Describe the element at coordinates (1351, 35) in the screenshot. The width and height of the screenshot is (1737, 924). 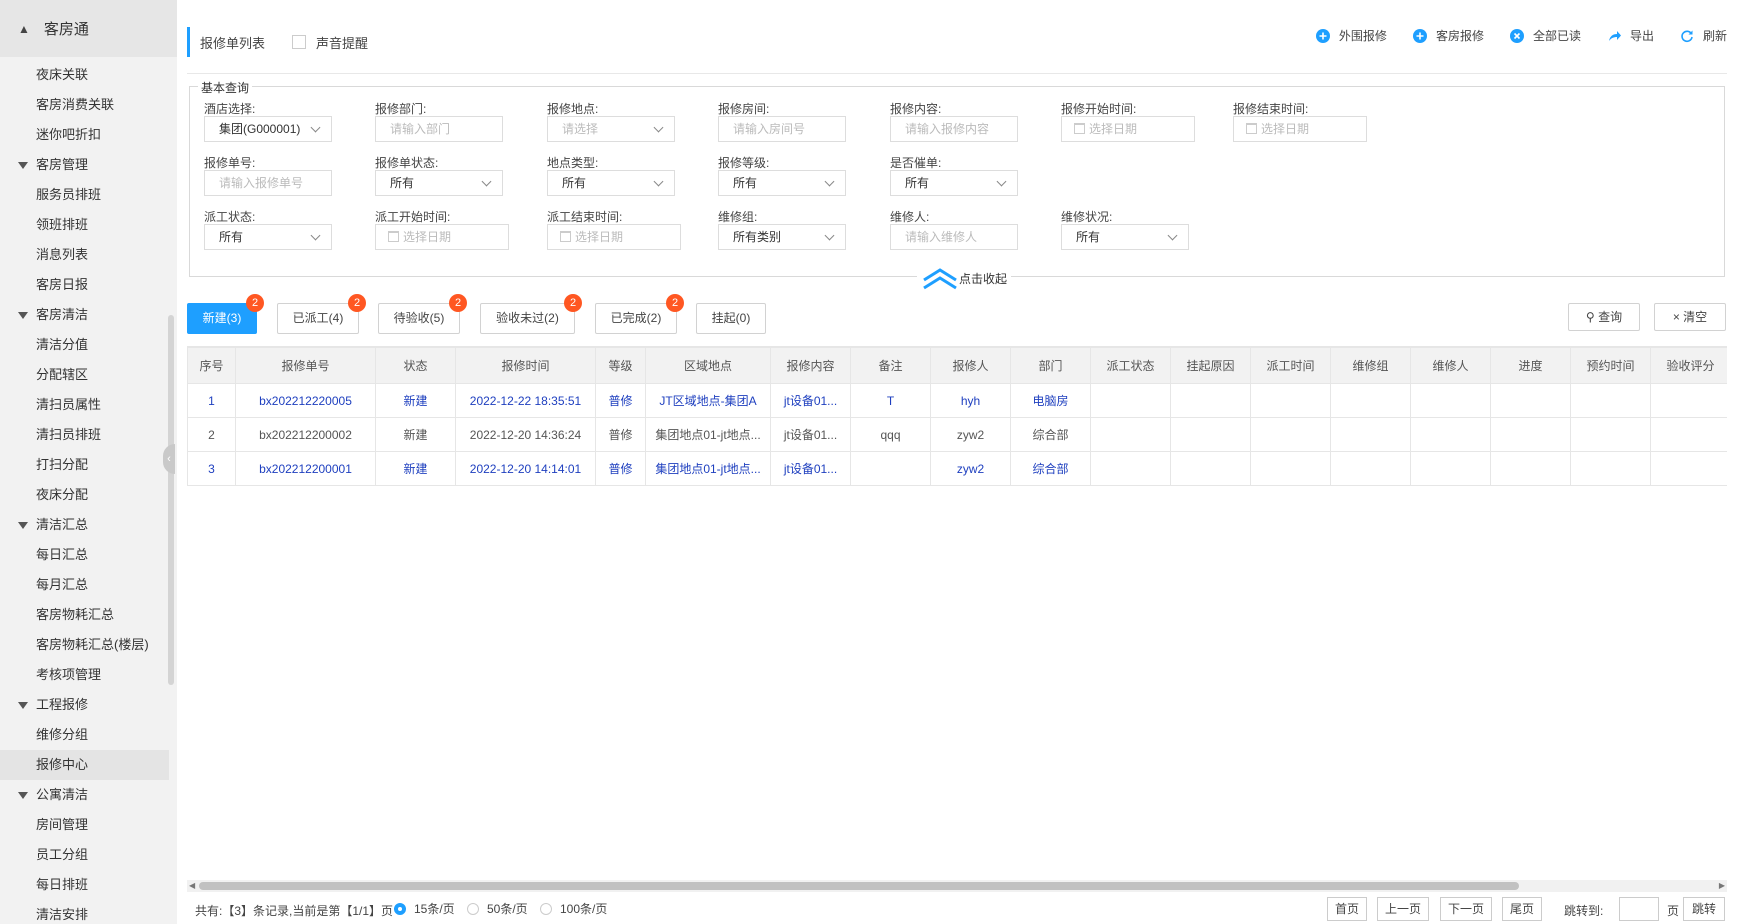
I see `external-repair-button: 外围报修` at that location.